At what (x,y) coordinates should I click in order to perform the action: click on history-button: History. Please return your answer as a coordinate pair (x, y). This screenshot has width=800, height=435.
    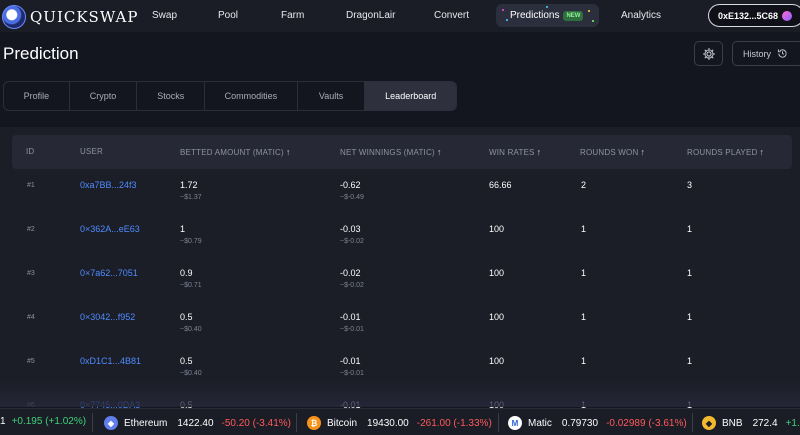
    Looking at the image, I should click on (766, 53).